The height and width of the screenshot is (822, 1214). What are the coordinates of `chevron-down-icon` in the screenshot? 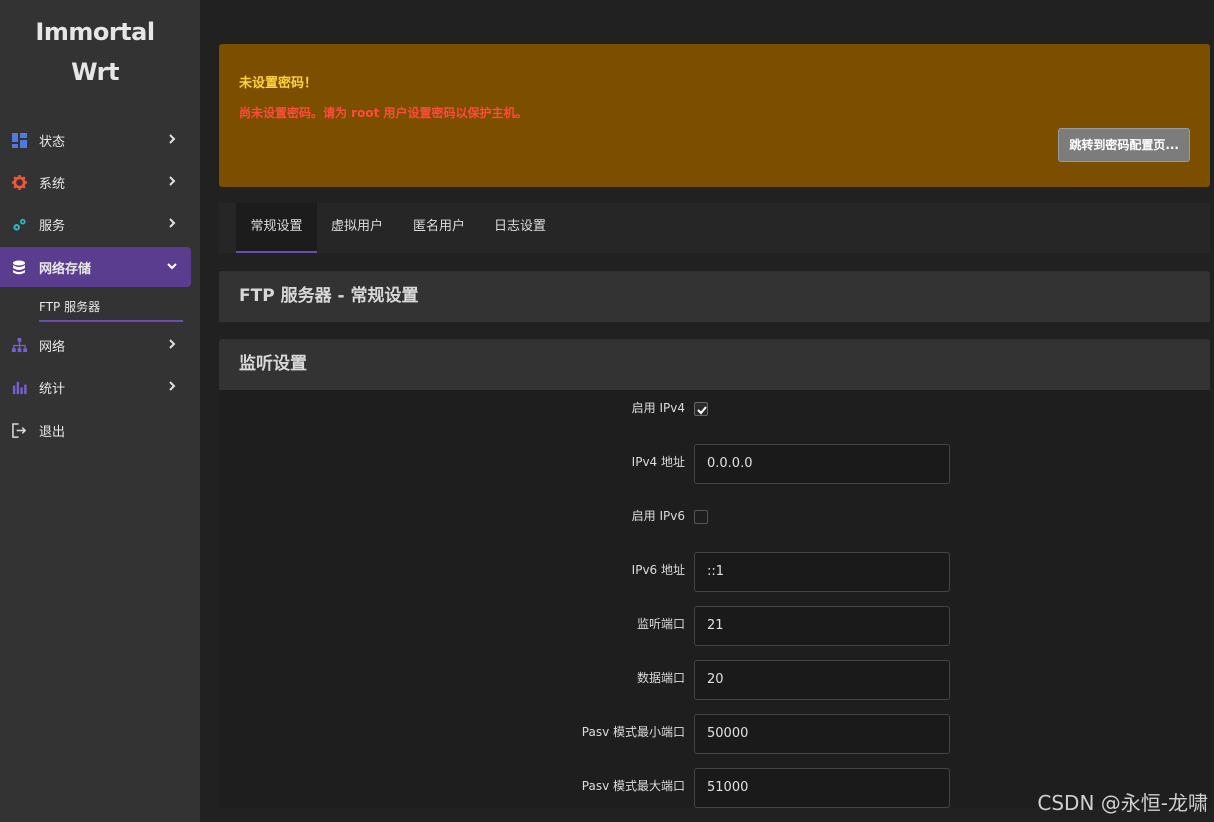 It's located at (172, 266).